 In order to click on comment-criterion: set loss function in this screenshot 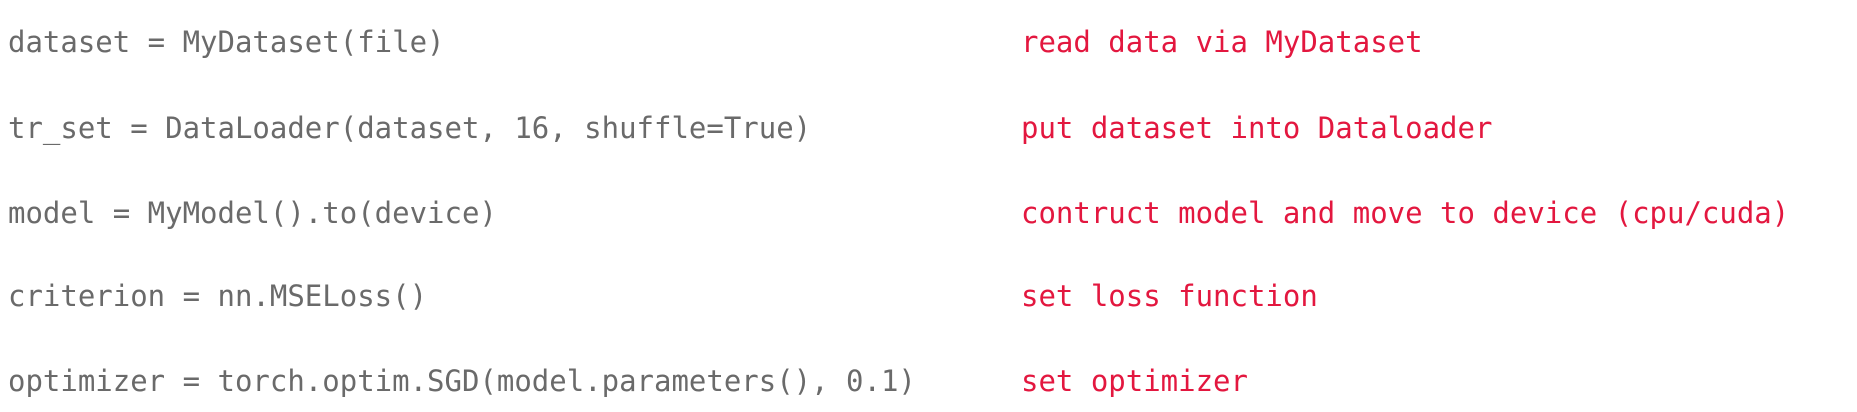, I will do `click(1169, 296)`.